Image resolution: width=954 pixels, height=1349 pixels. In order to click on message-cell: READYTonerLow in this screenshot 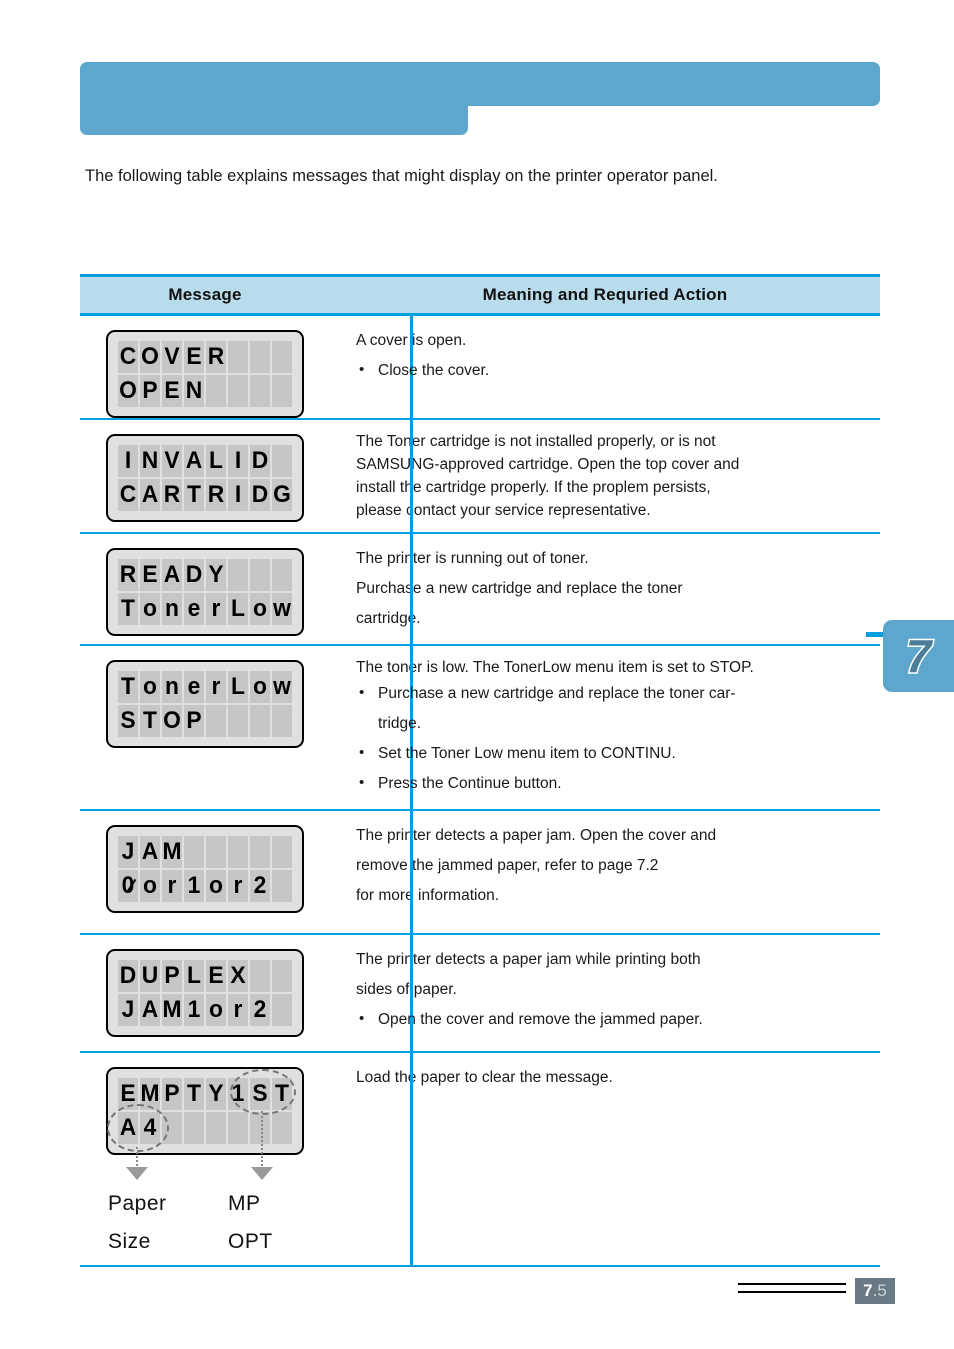, I will do `click(205, 585)`.